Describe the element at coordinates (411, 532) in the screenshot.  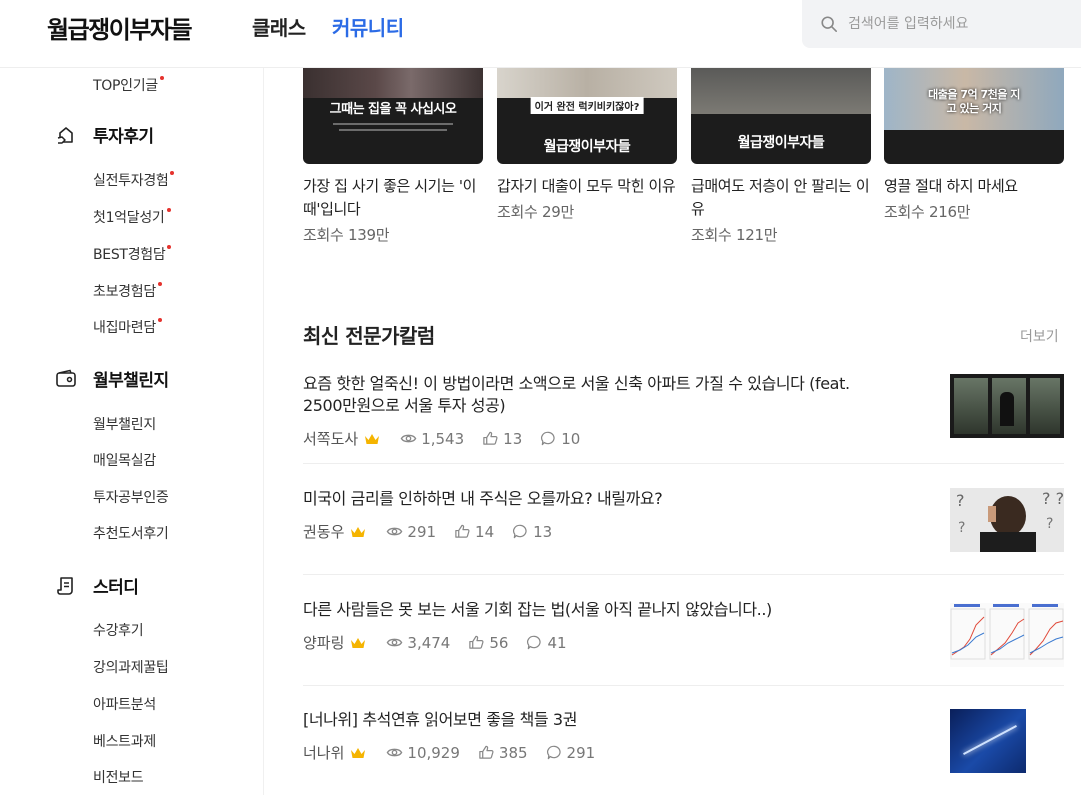
I see `view-count: 291` at that location.